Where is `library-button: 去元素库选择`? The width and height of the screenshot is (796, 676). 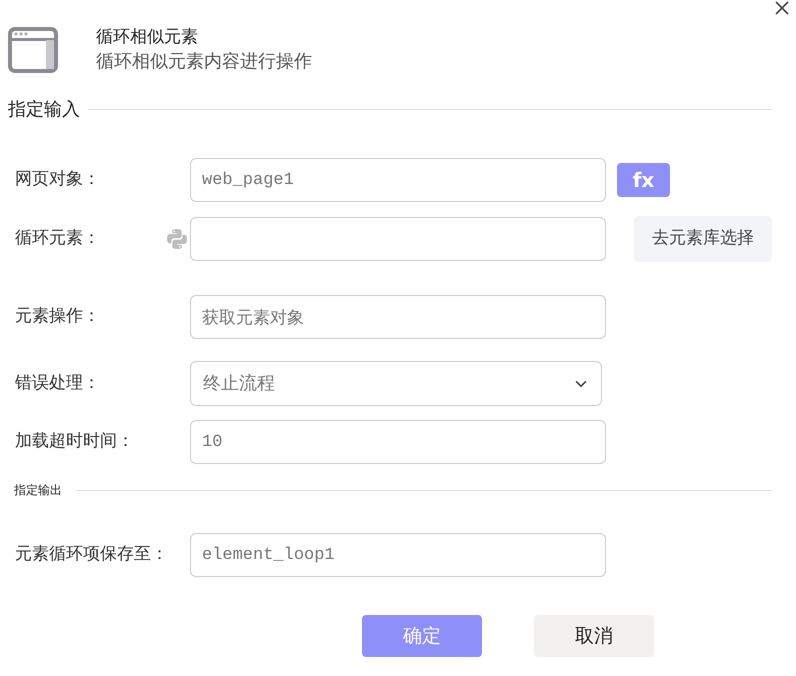
library-button: 去元素库选择 is located at coordinates (703, 239).